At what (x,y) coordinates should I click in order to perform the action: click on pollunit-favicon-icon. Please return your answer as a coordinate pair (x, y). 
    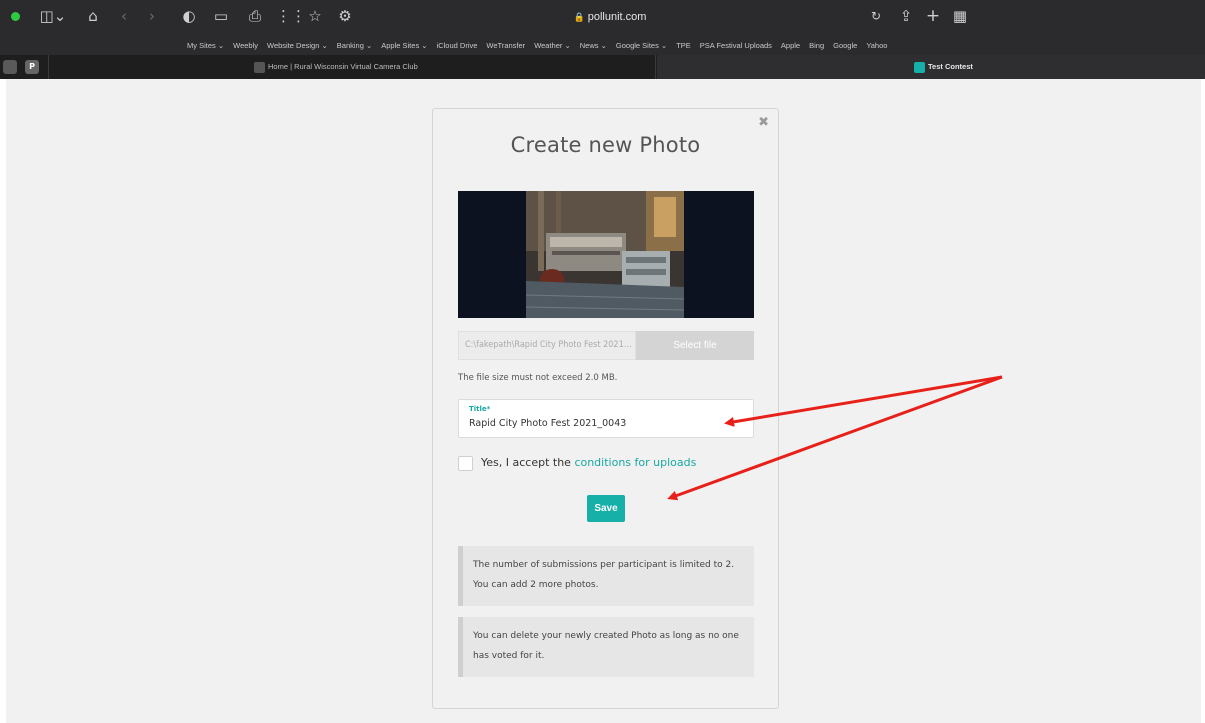
    Looking at the image, I should click on (919, 67).